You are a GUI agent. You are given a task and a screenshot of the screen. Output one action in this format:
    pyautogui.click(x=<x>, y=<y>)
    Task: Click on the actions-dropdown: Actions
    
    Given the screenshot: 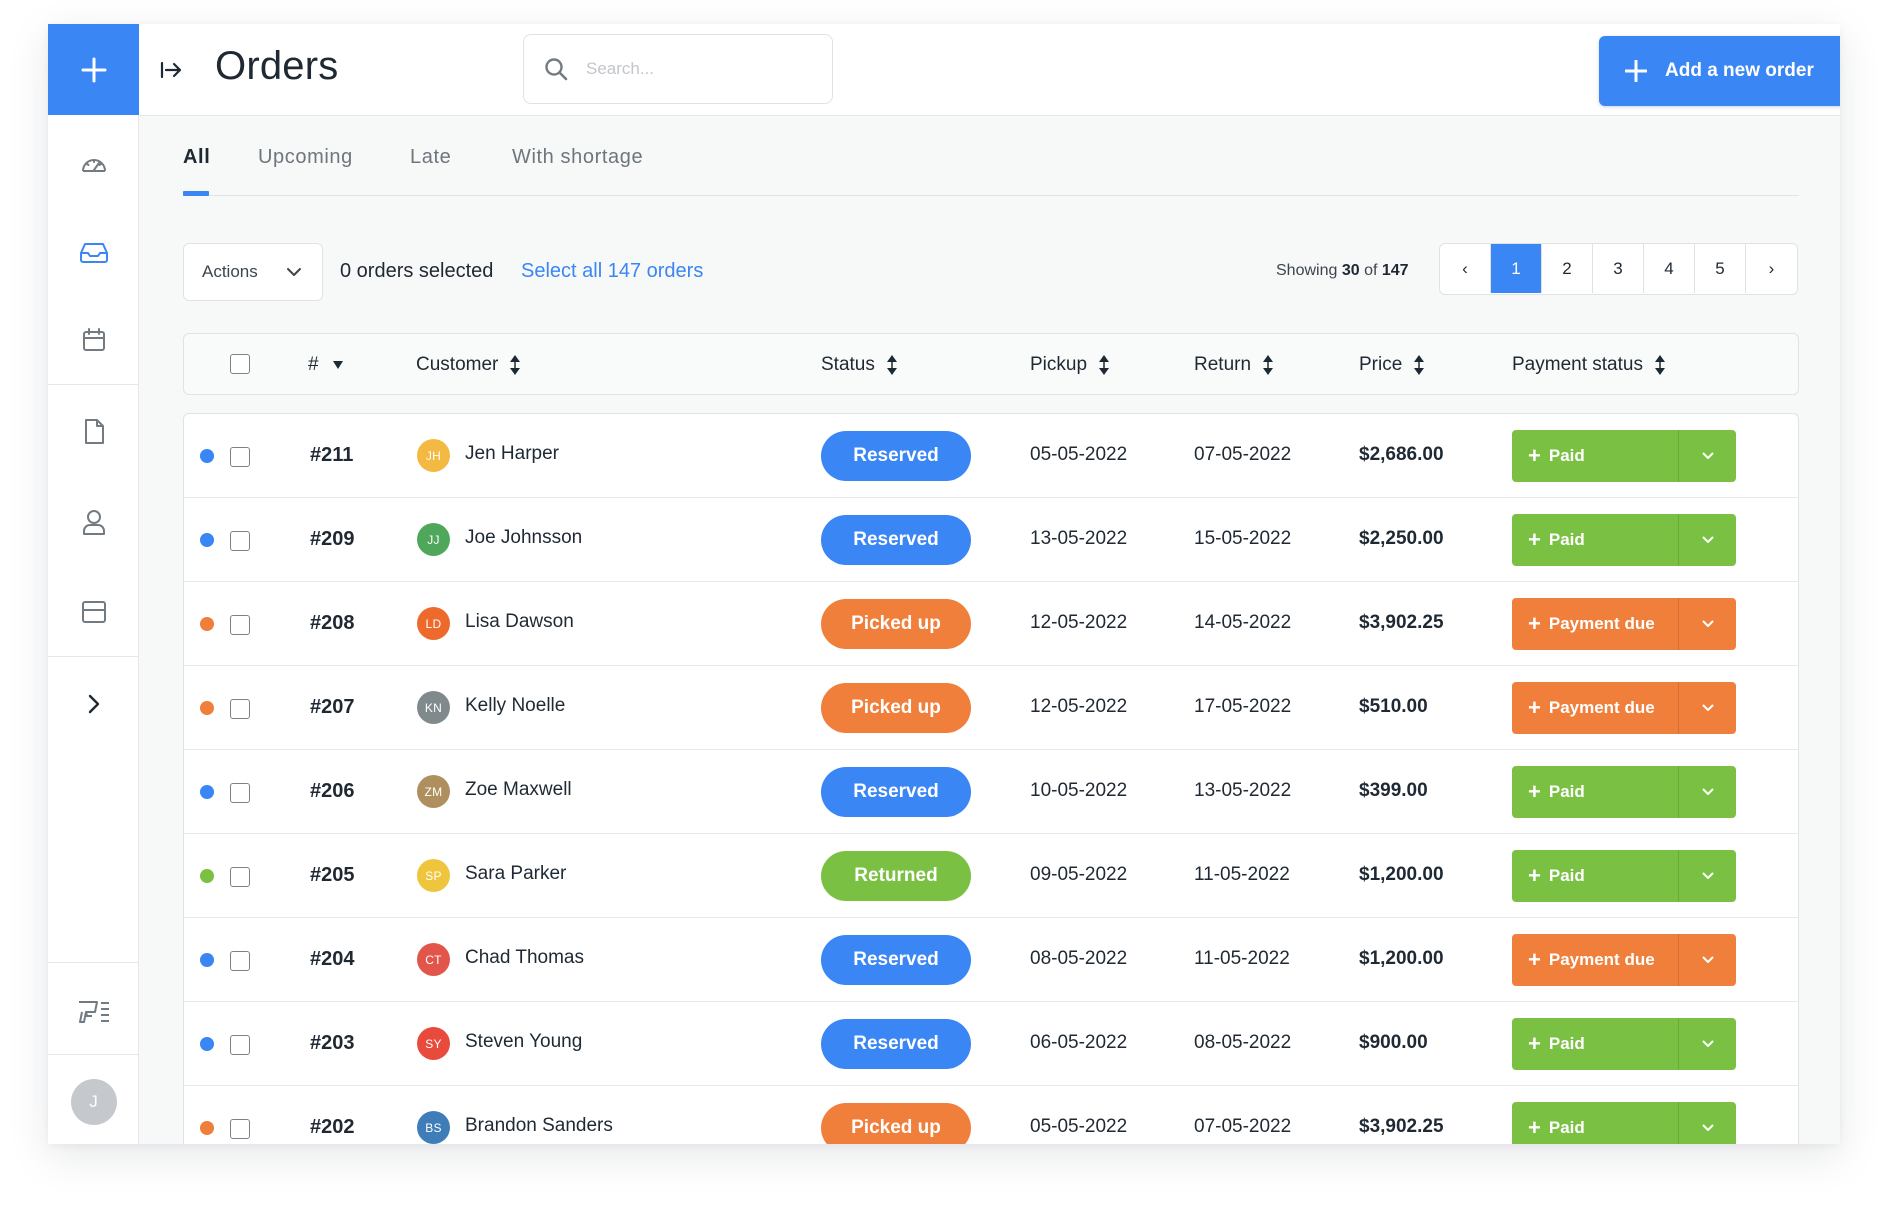 What is the action you would take?
    pyautogui.click(x=253, y=272)
    